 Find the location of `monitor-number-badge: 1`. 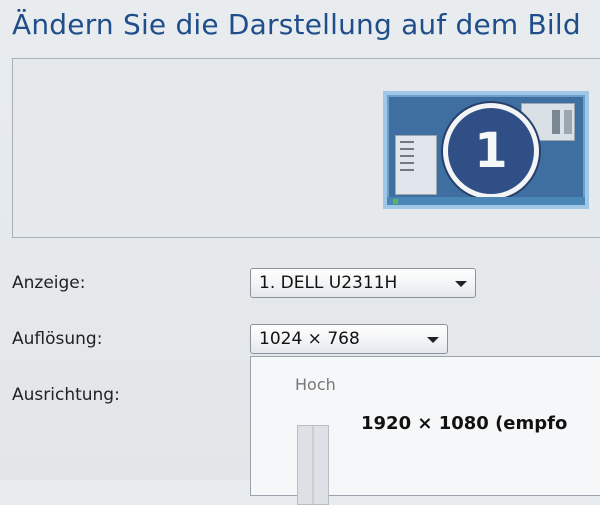

monitor-number-badge: 1 is located at coordinates (491, 151).